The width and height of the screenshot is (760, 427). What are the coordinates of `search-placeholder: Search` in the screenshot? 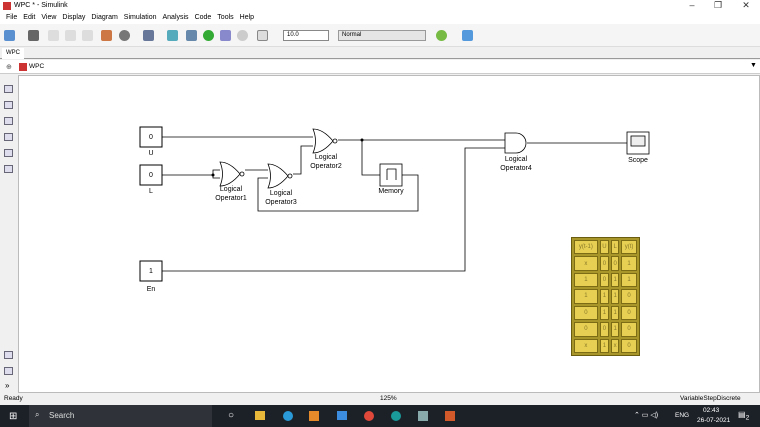 It's located at (62, 415).